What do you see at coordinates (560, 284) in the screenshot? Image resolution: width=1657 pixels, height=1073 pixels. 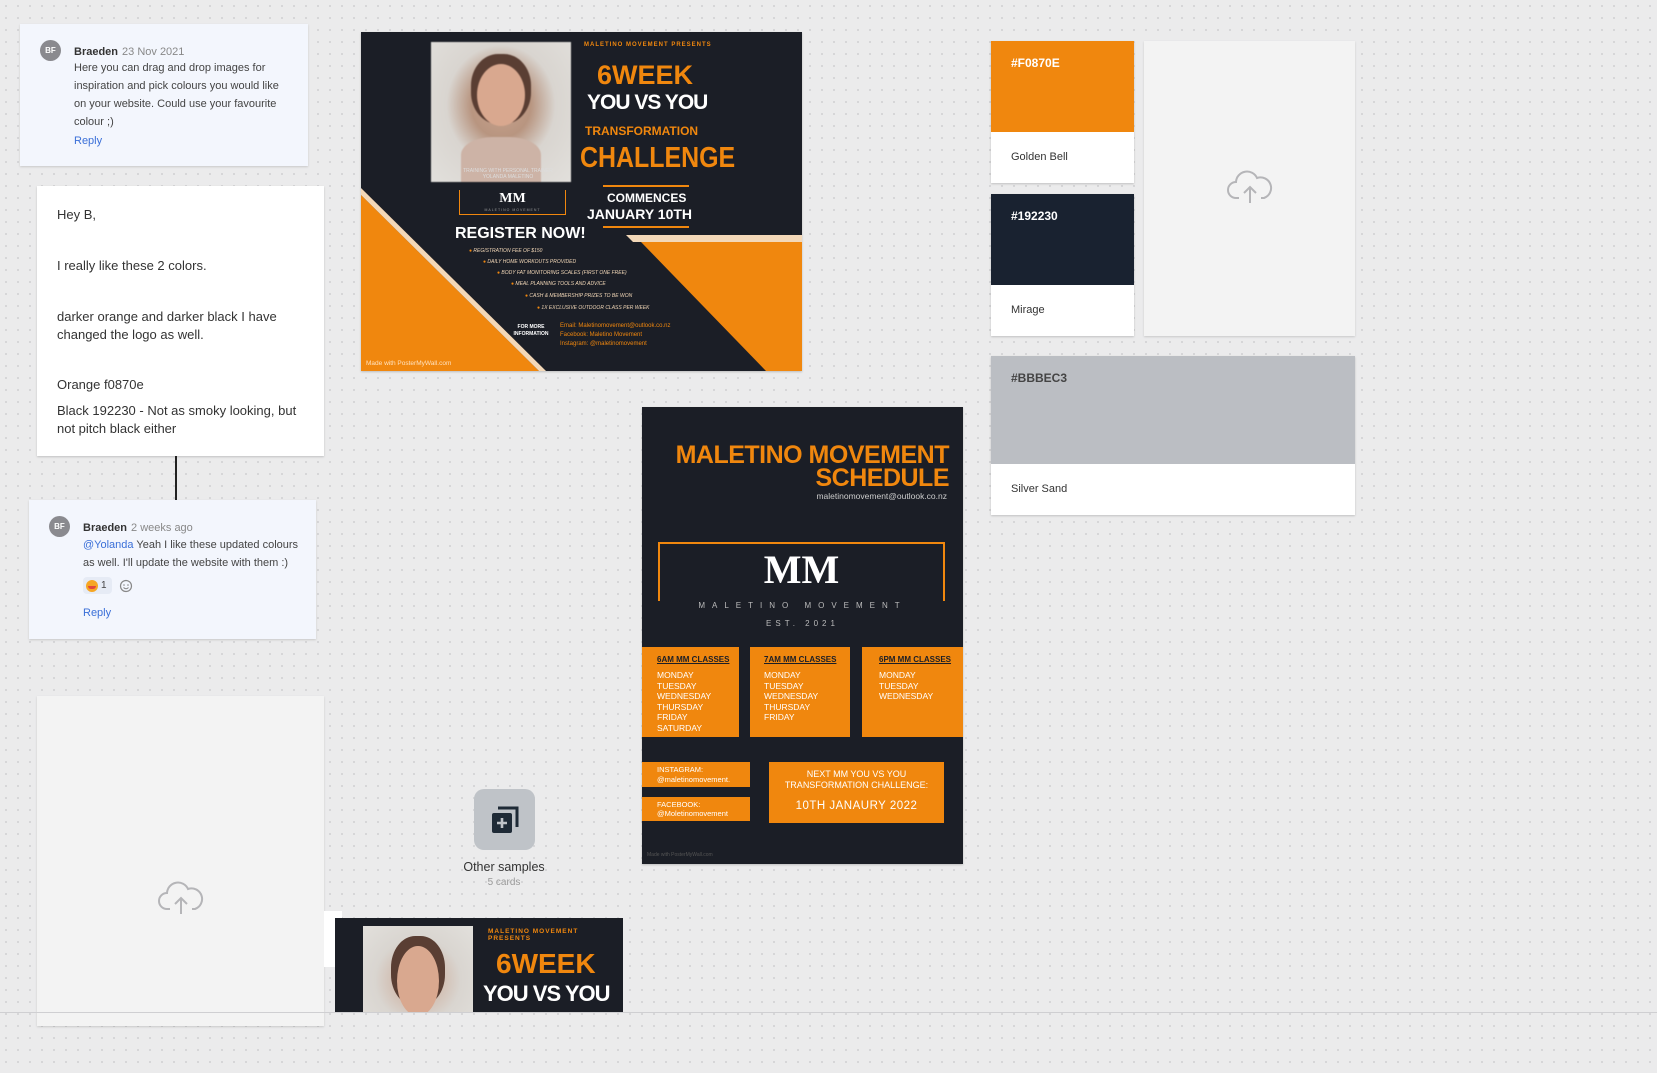 I see `bullet: MEAL PLANNING TOOLS AND ADVICE` at bounding box center [560, 284].